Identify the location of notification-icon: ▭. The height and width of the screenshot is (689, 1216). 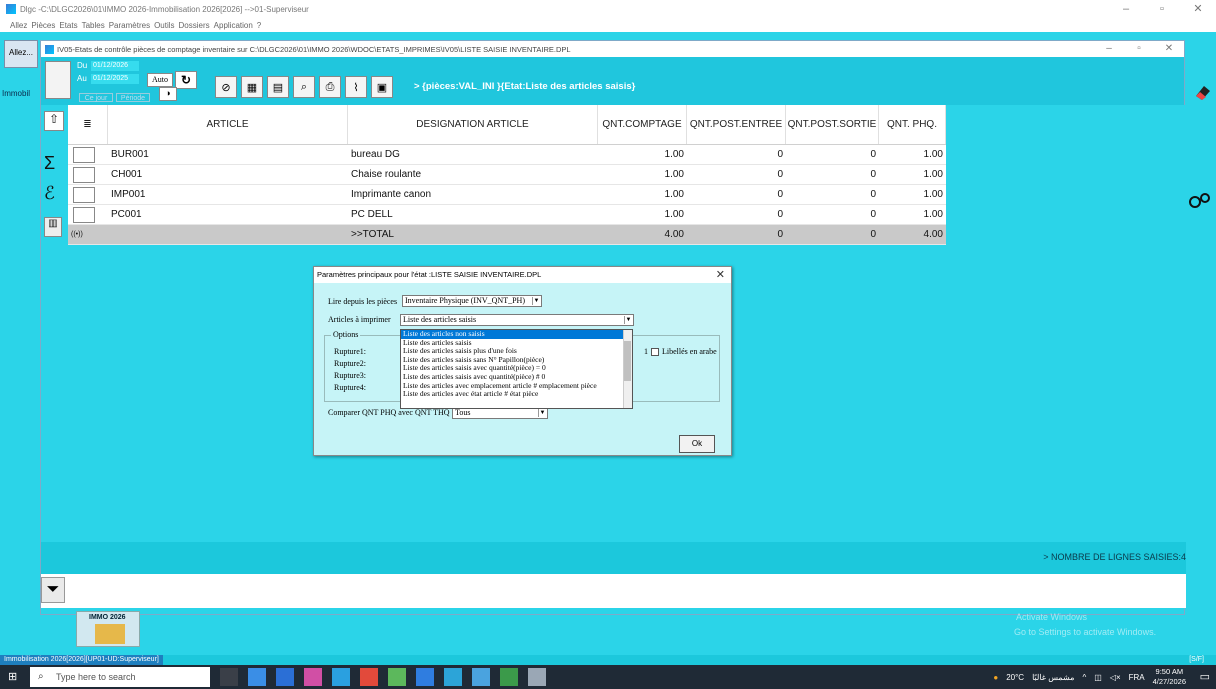
(1205, 676).